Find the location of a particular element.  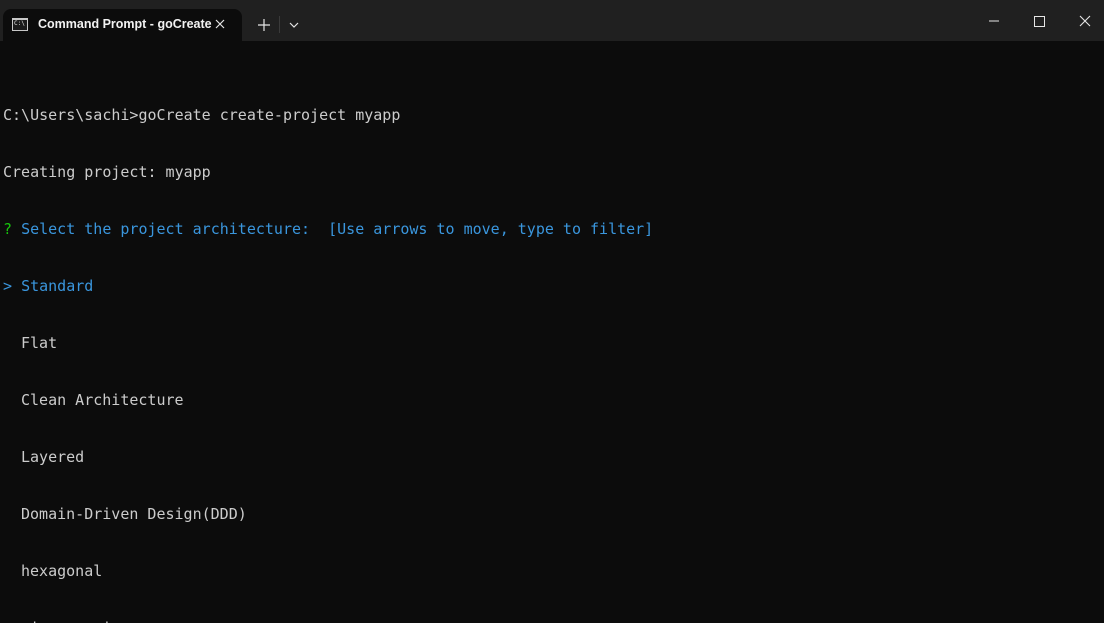

option-item: hexagonal is located at coordinates (550, 571).